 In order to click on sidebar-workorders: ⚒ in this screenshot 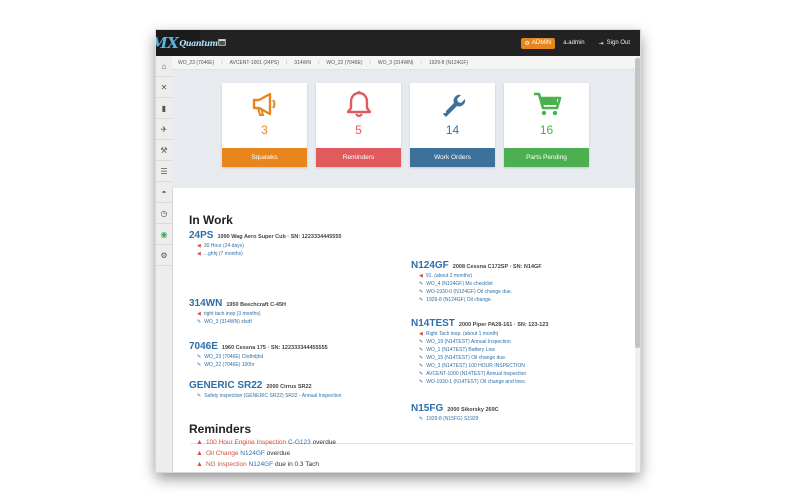, I will do `click(164, 150)`.